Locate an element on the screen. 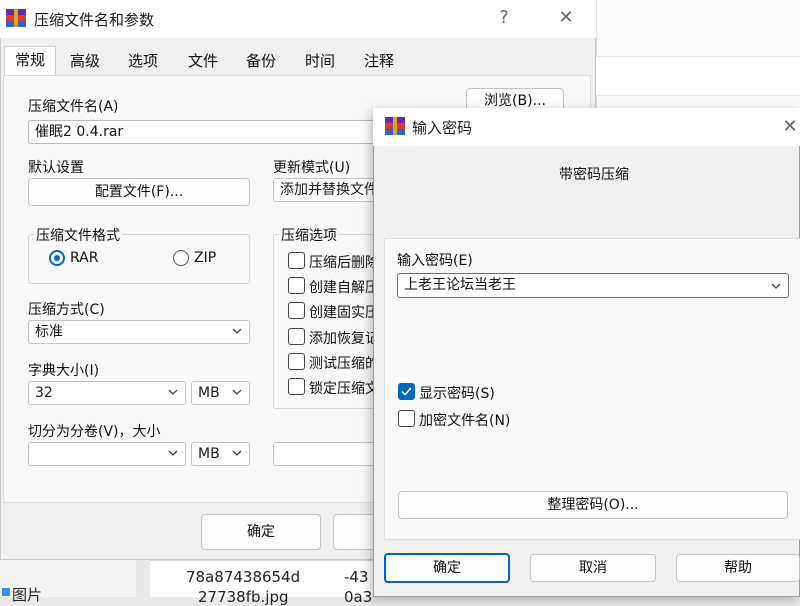 Image resolution: width=800 pixels, height=606 pixels. main-ok-button: 确定 is located at coordinates (261, 532).